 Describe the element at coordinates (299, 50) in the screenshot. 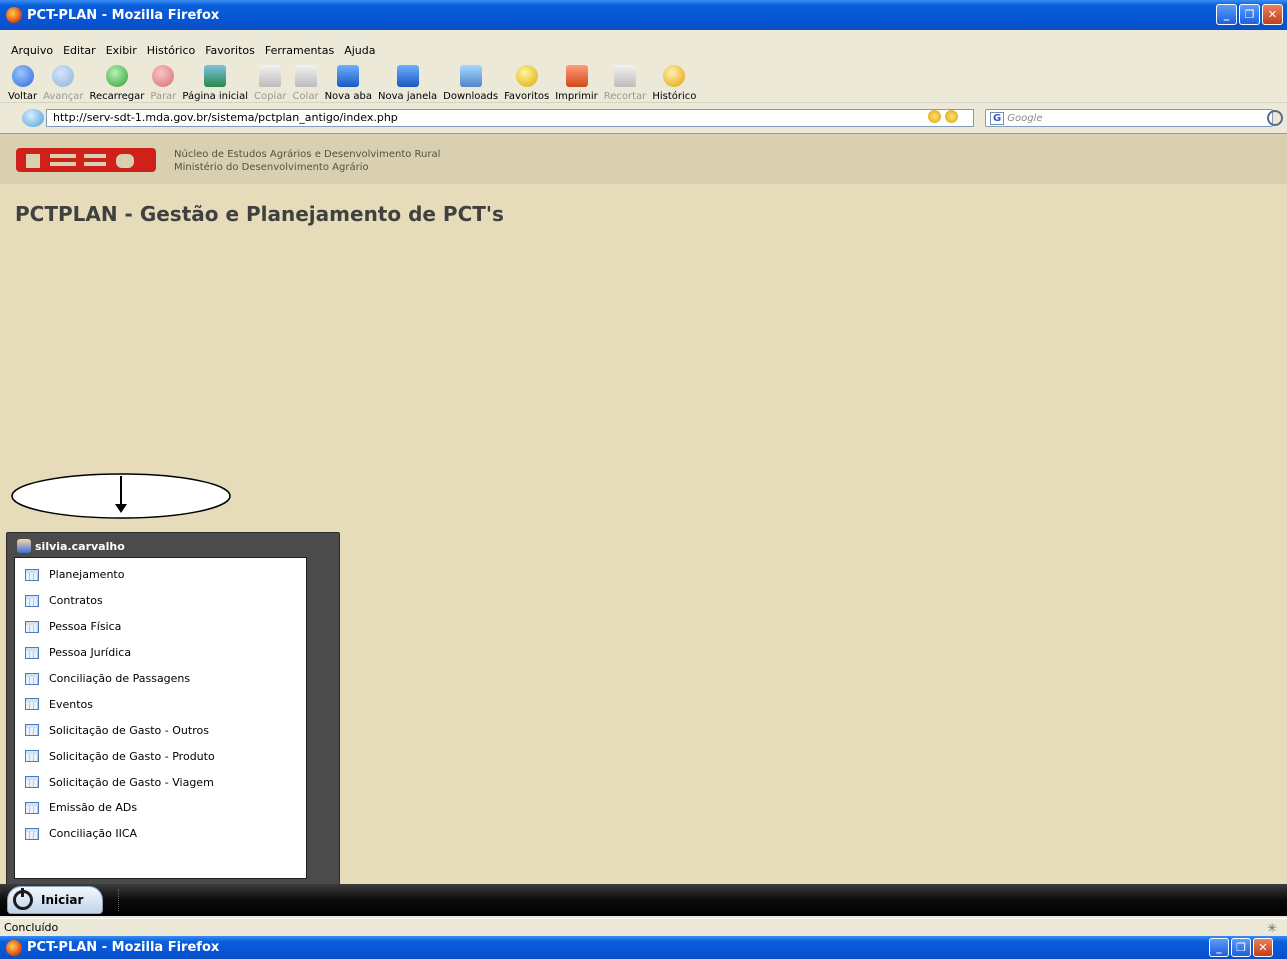

I see `menu-ferramentas: Ferramentas` at that location.